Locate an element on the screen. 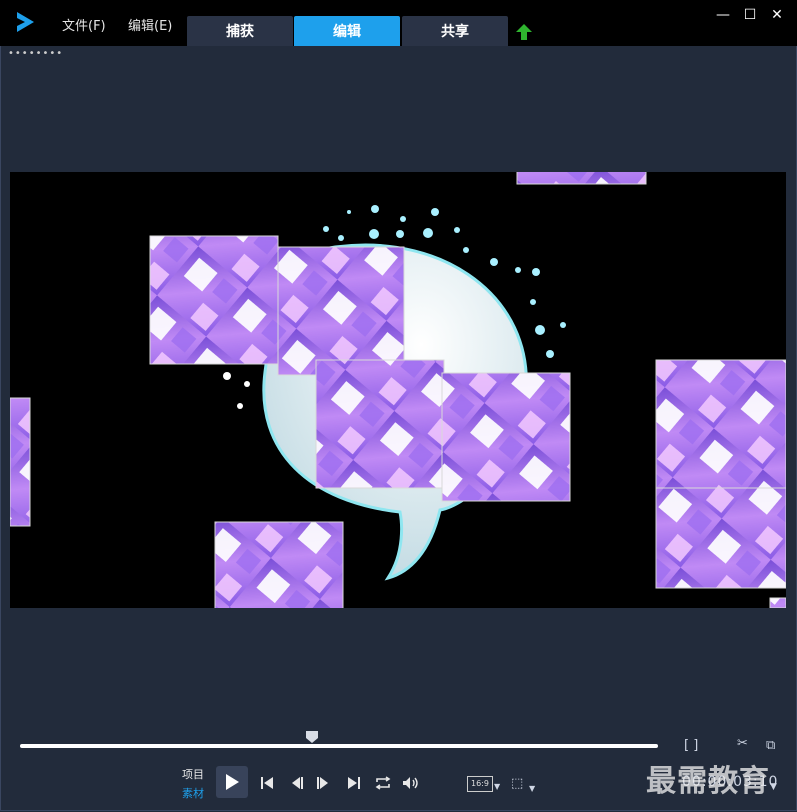  bubble-dots is located at coordinates (236, 390).